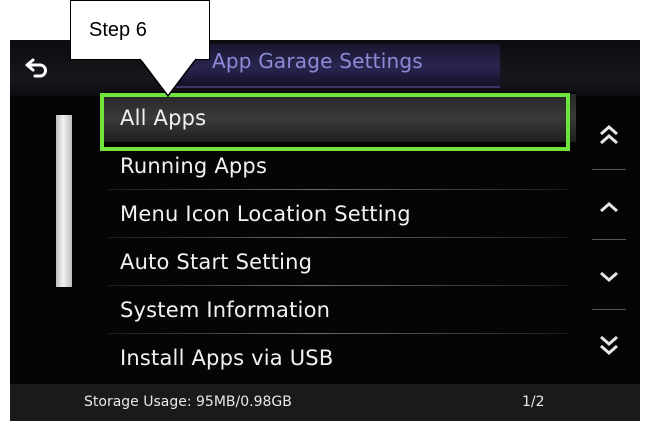  Describe the element at coordinates (168, 76) in the screenshot. I see `callout-pointer` at that location.